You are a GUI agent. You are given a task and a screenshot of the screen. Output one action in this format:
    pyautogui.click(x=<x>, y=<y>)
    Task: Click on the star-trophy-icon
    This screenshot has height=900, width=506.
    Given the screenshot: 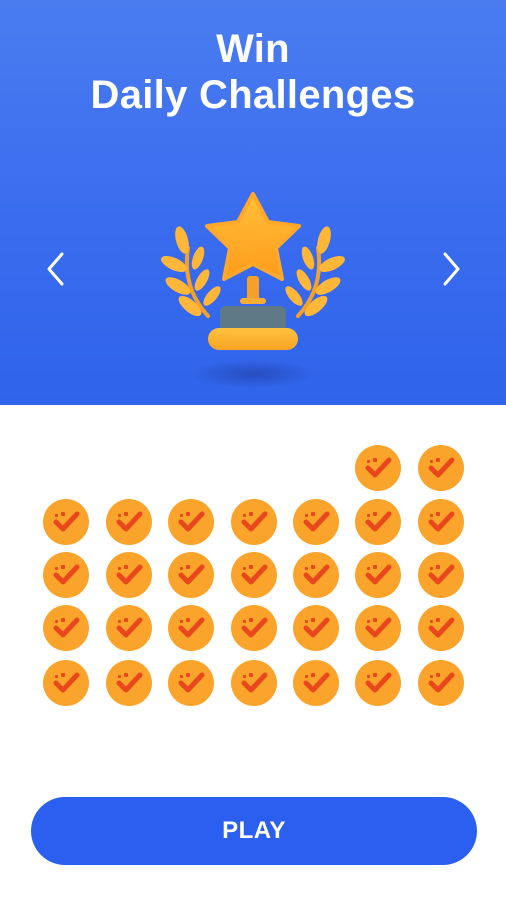 What is the action you would take?
    pyautogui.click(x=253, y=290)
    